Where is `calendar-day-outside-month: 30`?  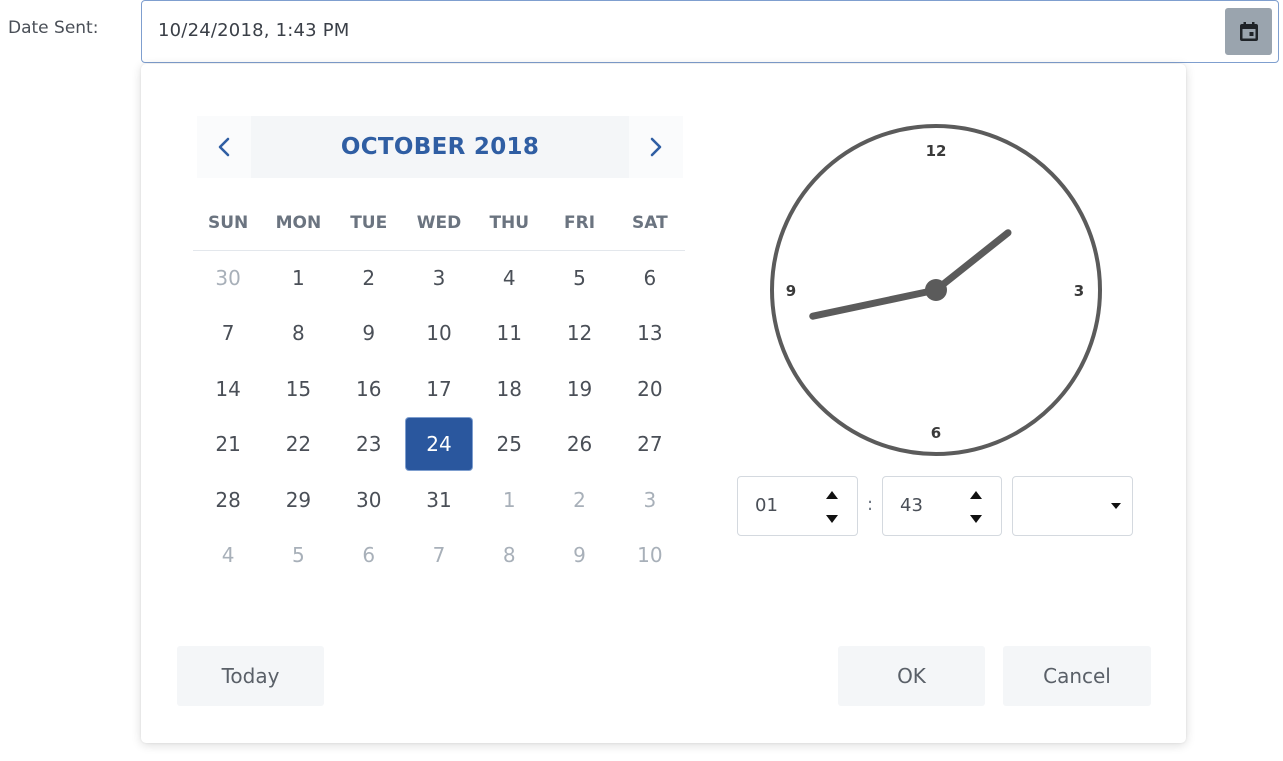
calendar-day-outside-month: 30 is located at coordinates (228, 278).